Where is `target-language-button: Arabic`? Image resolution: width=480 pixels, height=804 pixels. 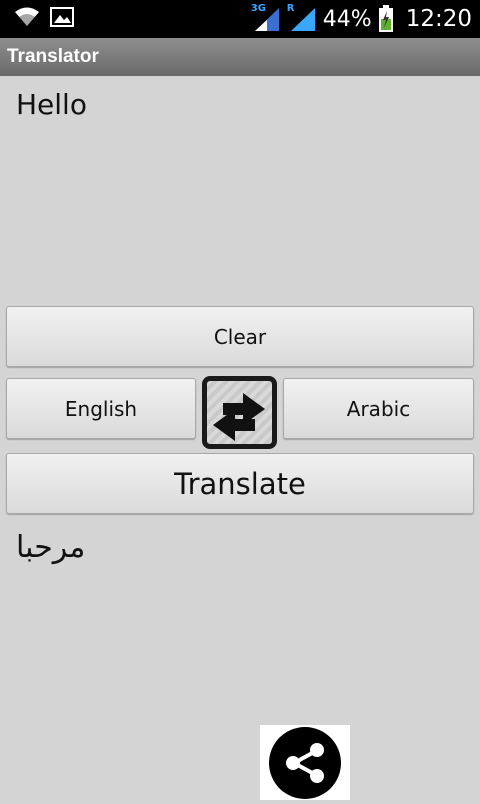
target-language-button: Arabic is located at coordinates (378, 408).